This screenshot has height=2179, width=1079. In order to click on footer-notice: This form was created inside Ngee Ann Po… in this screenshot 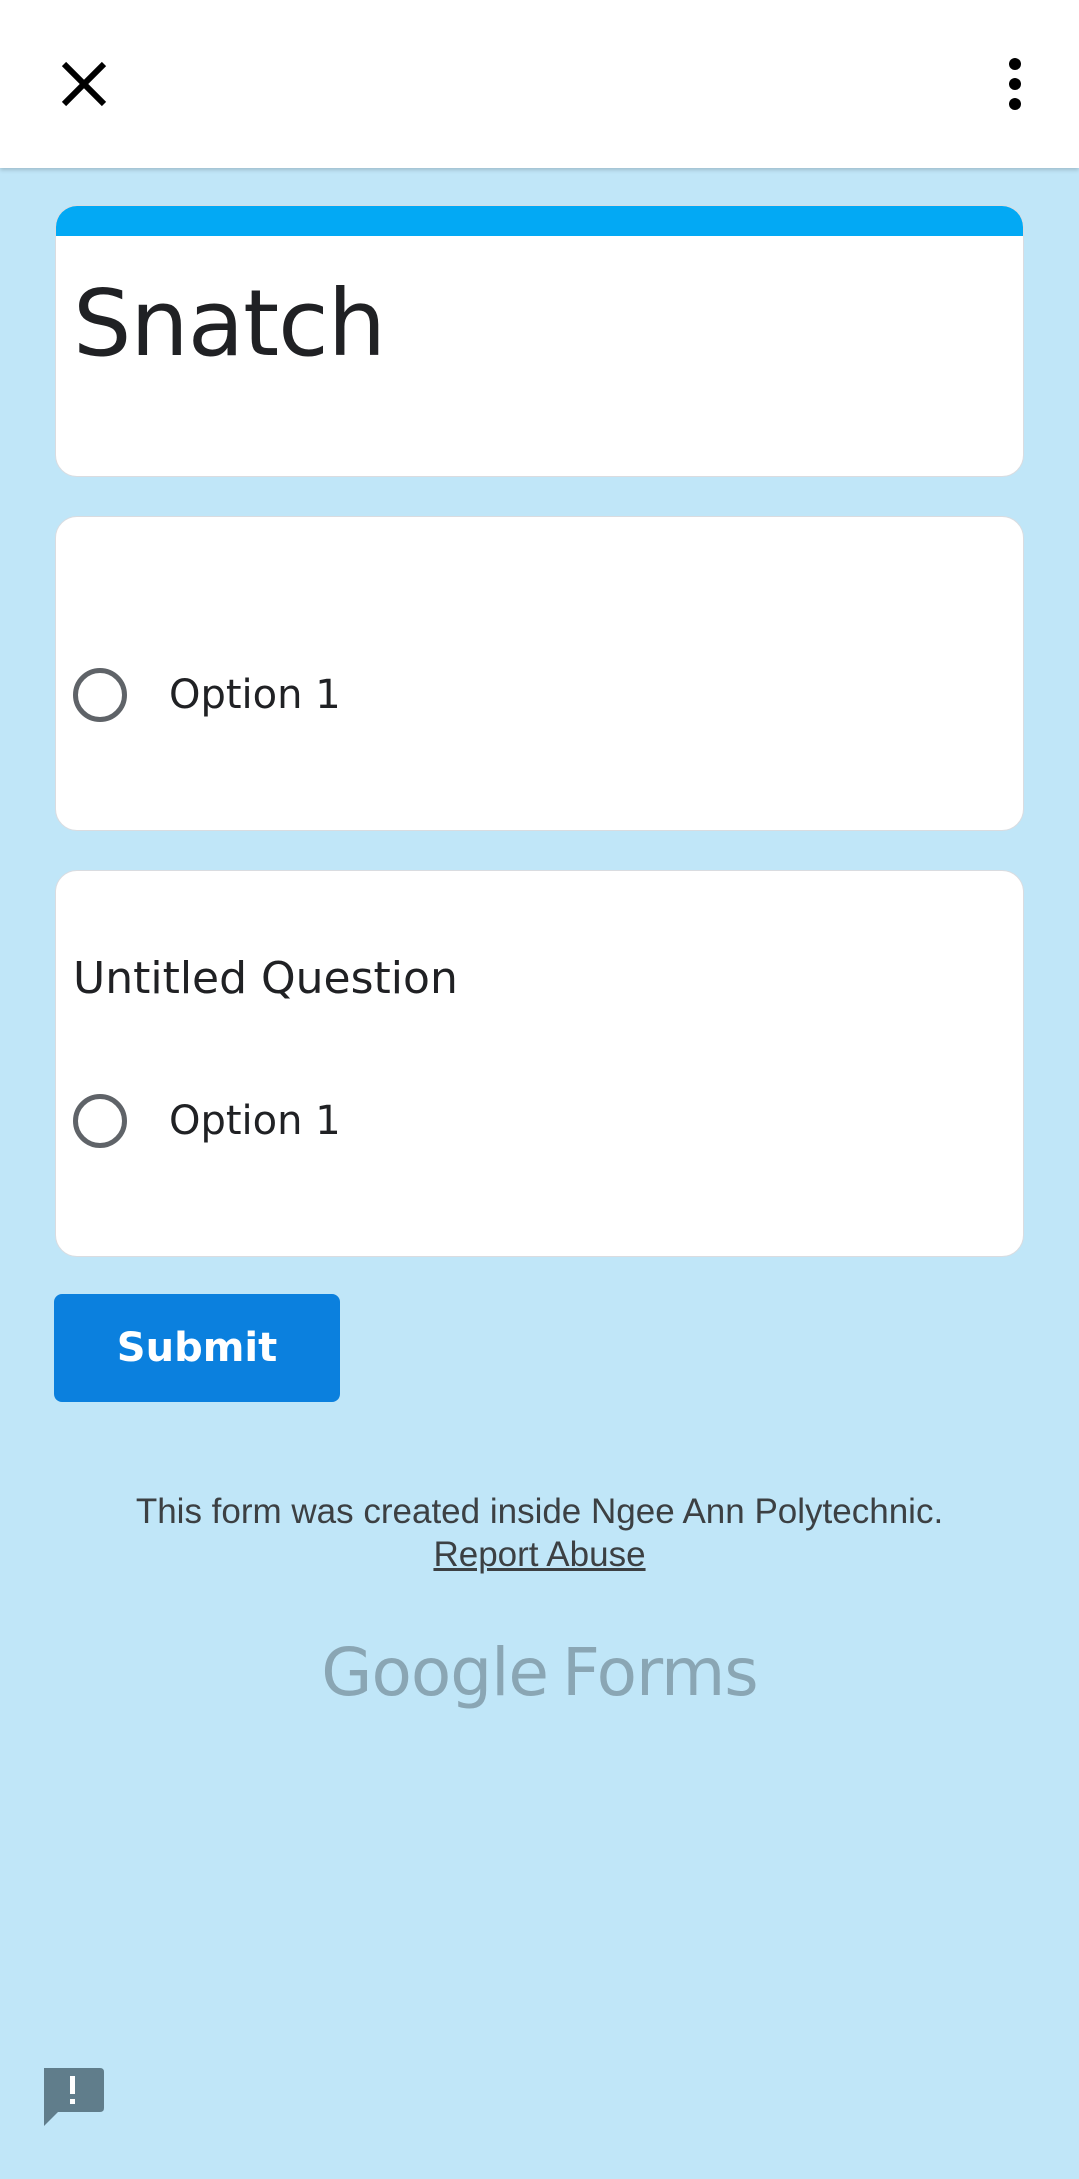, I will do `click(539, 1511)`.